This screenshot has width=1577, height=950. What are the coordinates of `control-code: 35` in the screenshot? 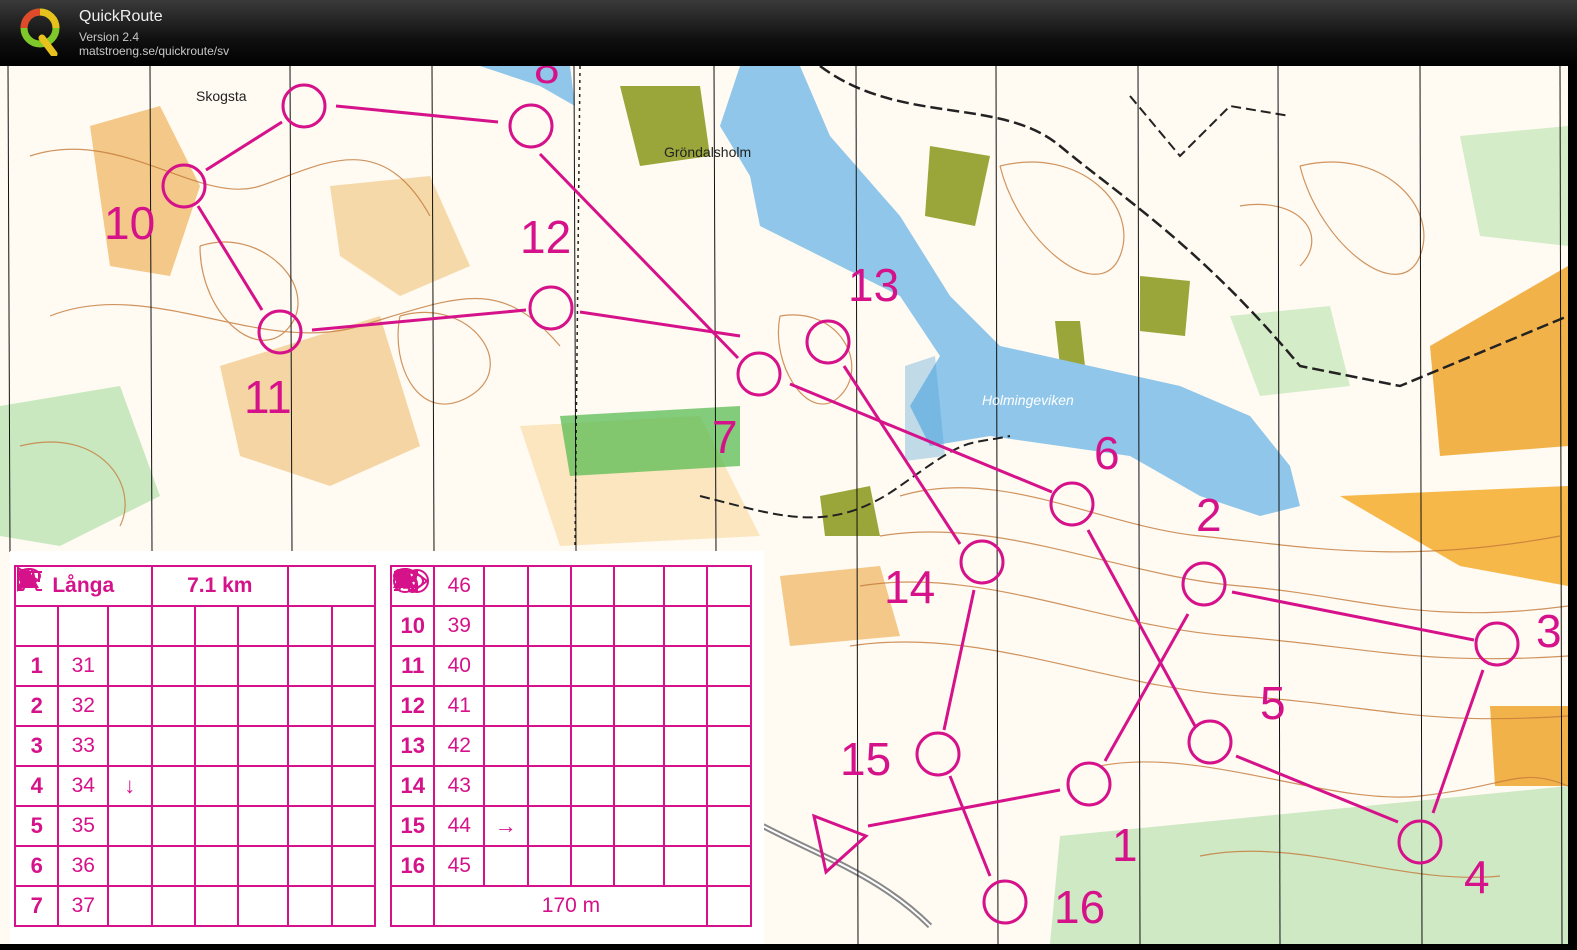 It's located at (83, 826).